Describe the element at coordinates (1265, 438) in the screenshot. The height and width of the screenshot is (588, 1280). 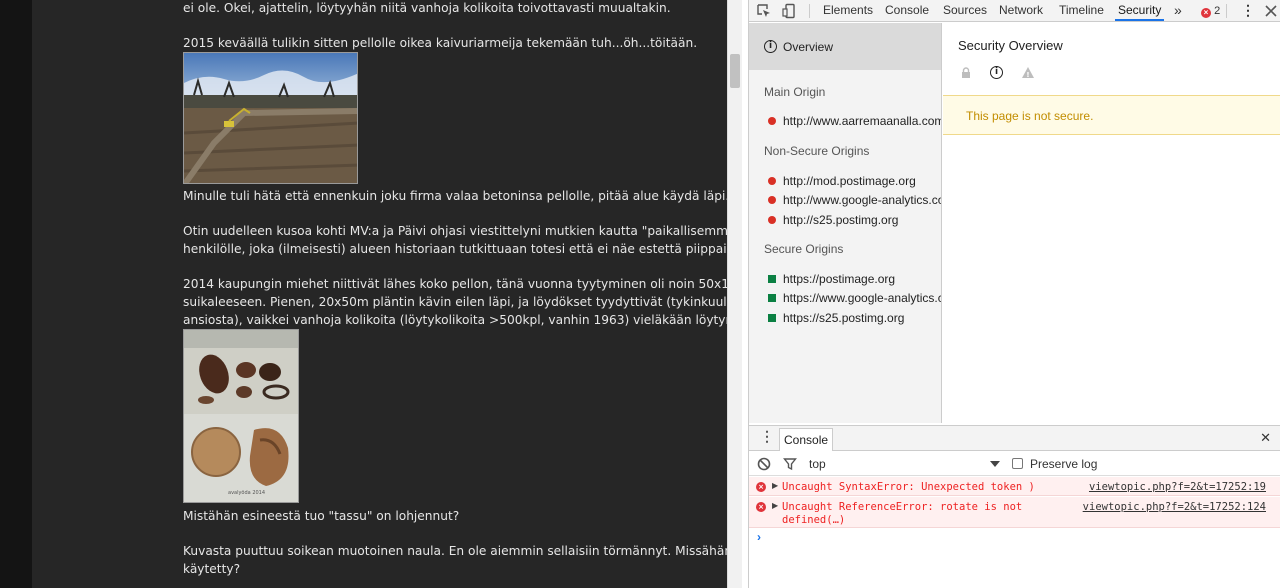
I see `close-drawer-icon: ✕` at that location.